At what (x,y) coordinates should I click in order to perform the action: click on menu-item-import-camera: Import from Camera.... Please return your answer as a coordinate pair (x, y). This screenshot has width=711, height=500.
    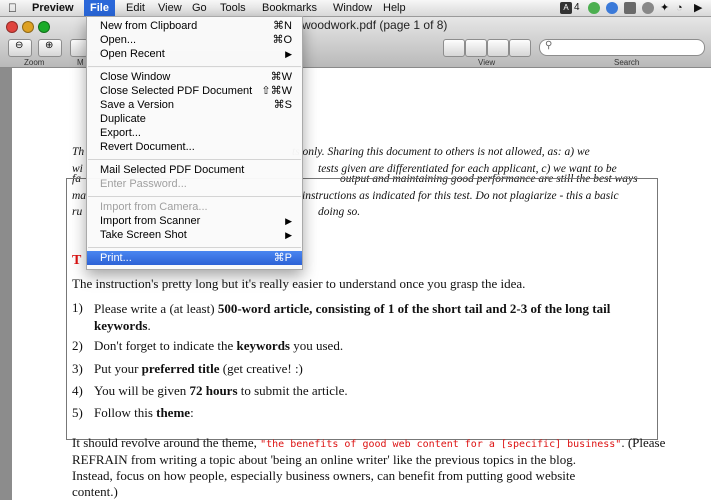
    Looking at the image, I should click on (154, 207).